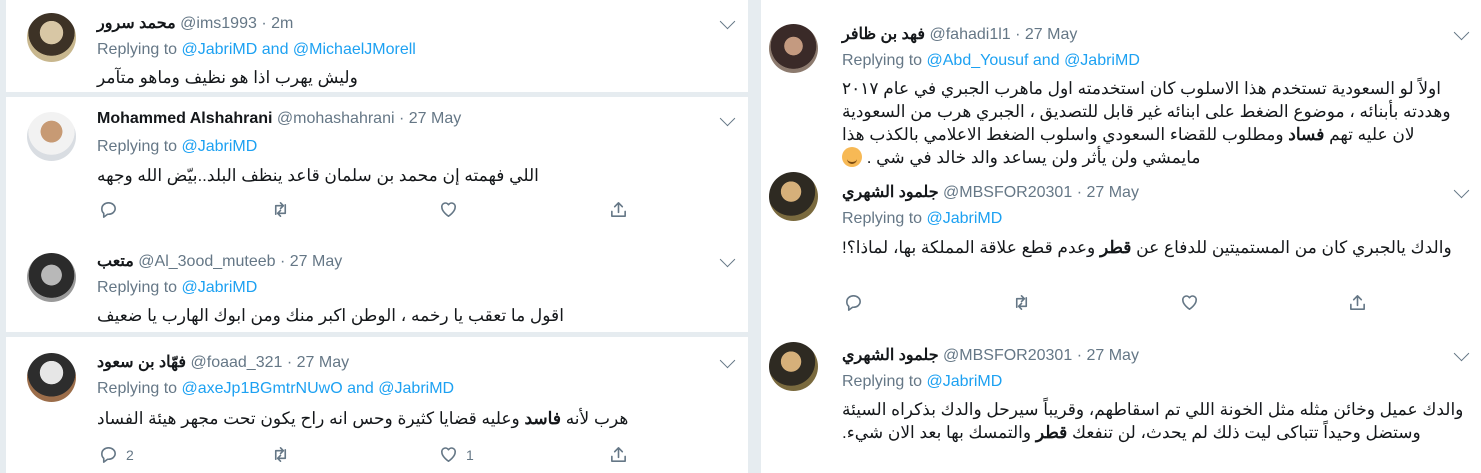 This screenshot has height=473, width=1481. Describe the element at coordinates (1115, 247) in the screenshot. I see `text-bold-segment: قطر` at that location.